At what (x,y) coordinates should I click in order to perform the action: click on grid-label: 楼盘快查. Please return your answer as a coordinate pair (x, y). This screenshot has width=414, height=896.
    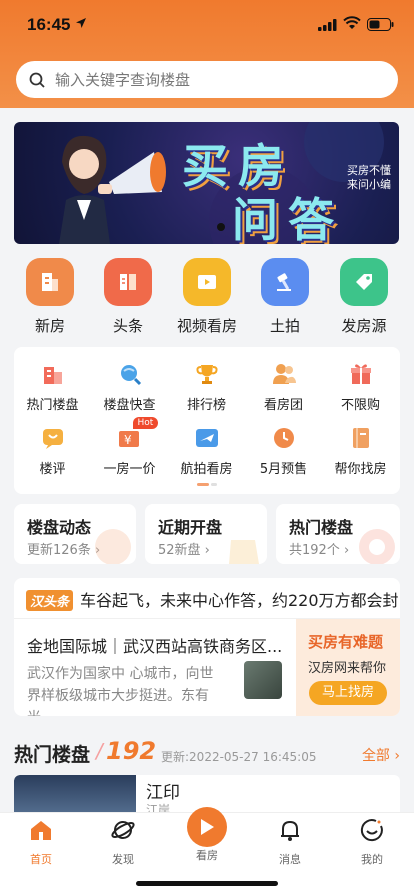
    Looking at the image, I should click on (129, 405).